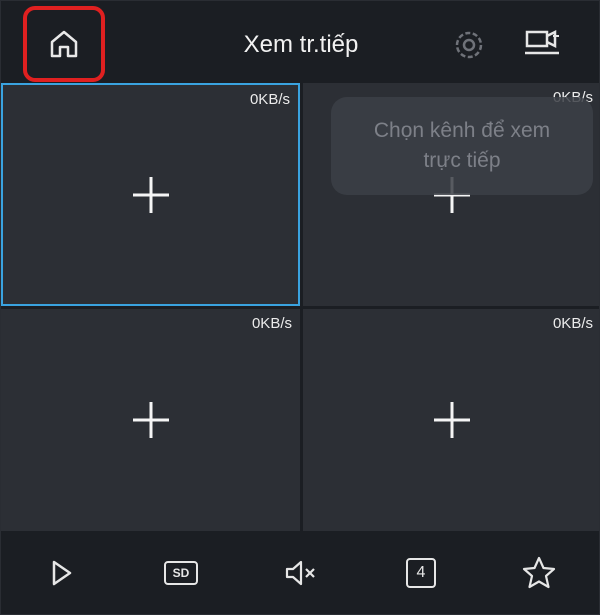 The width and height of the screenshot is (600, 615). I want to click on device-switch-icon, so click(542, 42).